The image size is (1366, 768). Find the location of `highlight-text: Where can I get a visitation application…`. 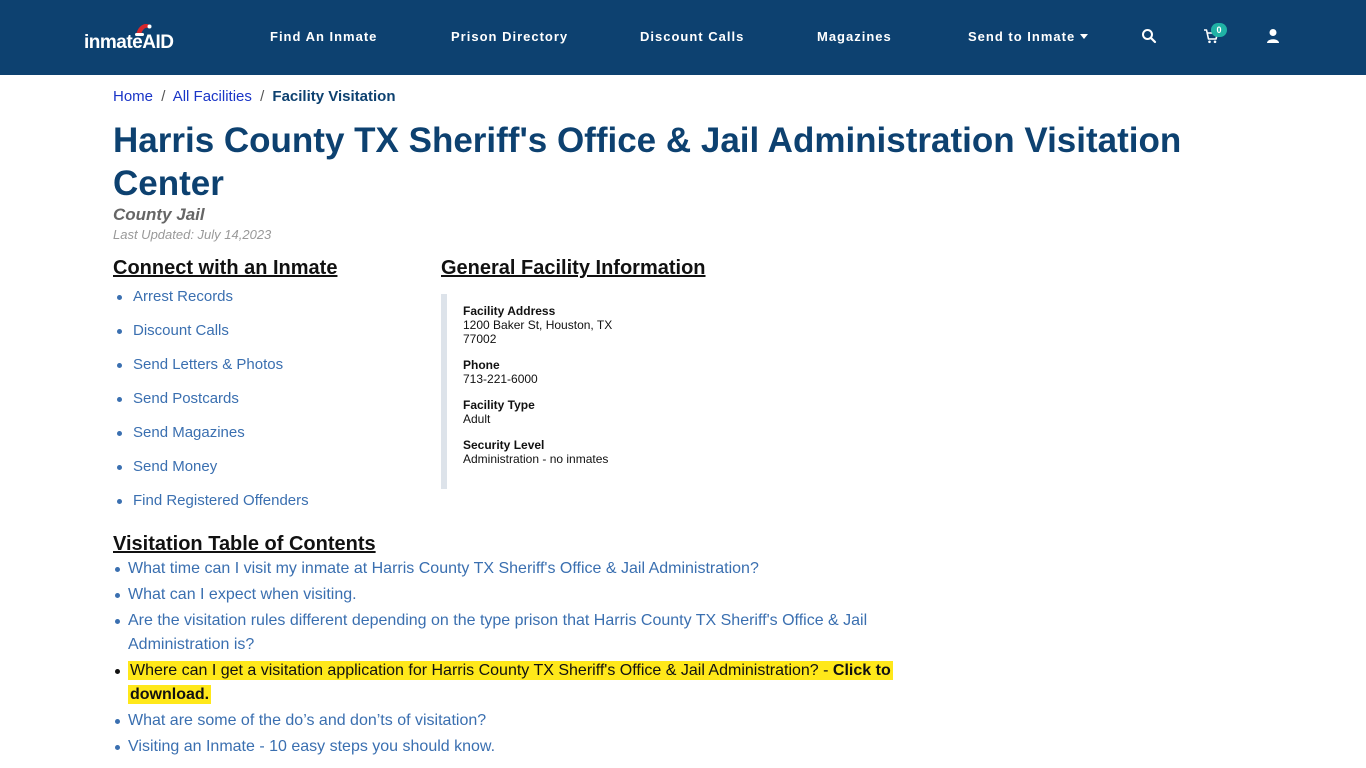

highlight-text: Where can I get a visitation application… is located at coordinates (510, 682).